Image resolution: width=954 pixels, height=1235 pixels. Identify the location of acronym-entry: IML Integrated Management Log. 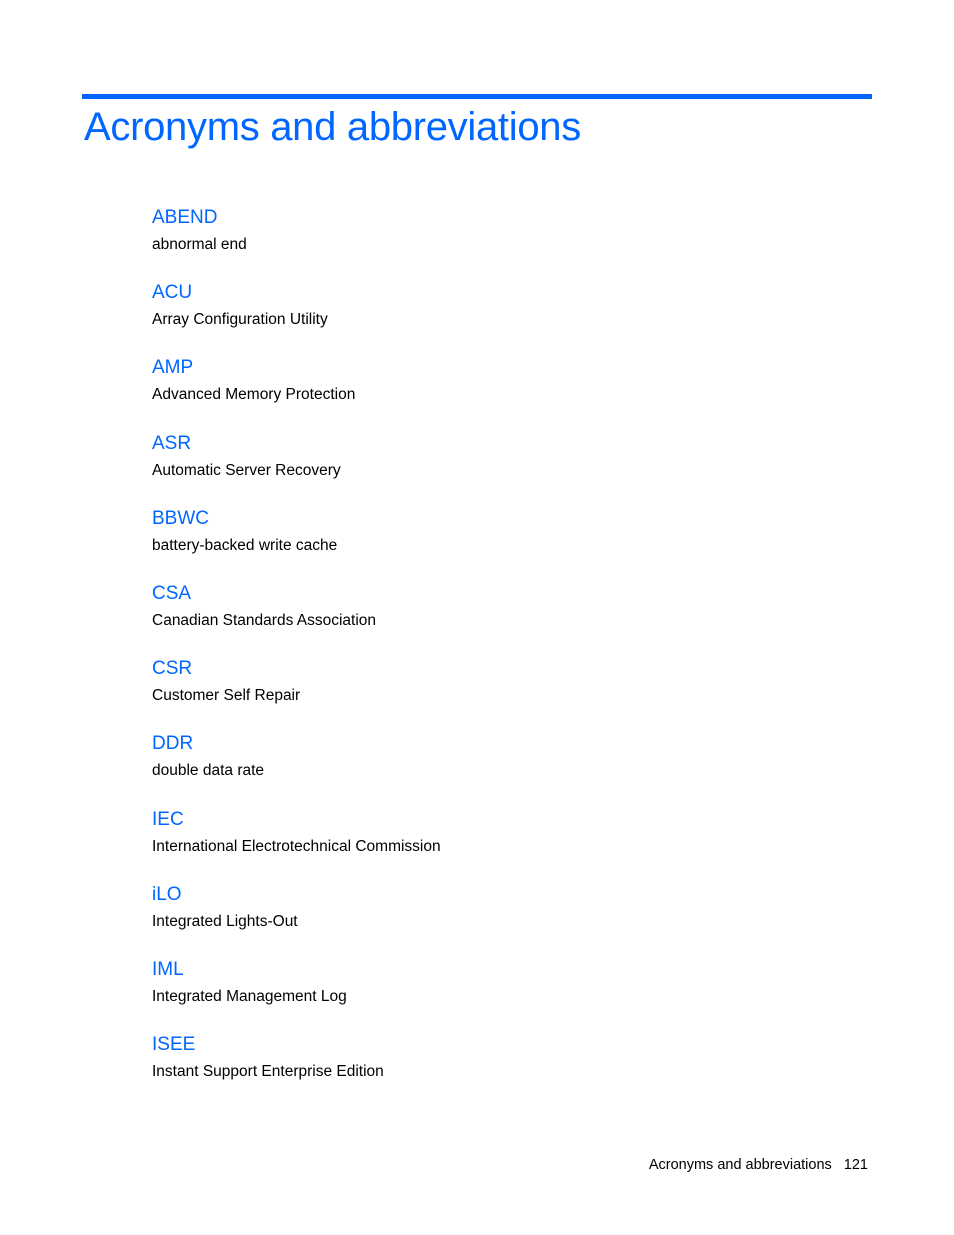
(502, 993).